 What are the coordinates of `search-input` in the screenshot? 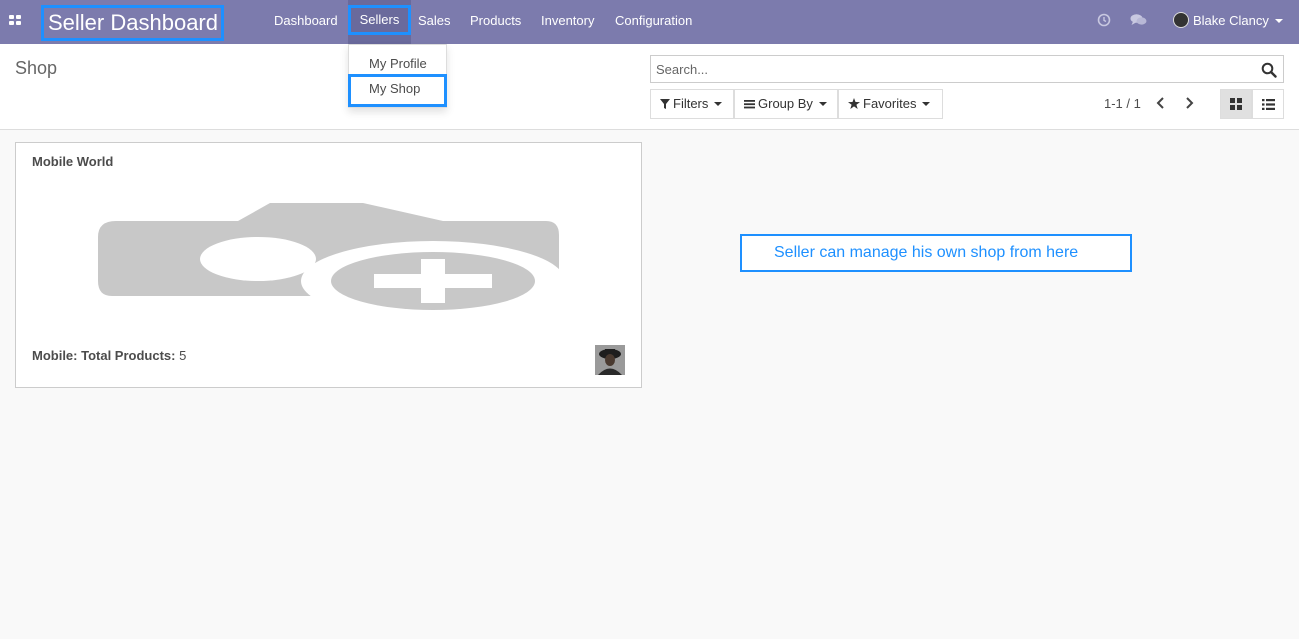 It's located at (941, 69).